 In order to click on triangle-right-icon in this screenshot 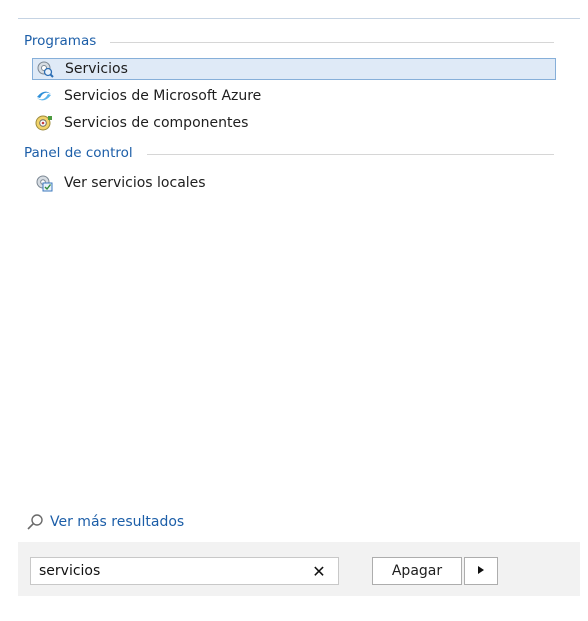, I will do `click(481, 571)`.